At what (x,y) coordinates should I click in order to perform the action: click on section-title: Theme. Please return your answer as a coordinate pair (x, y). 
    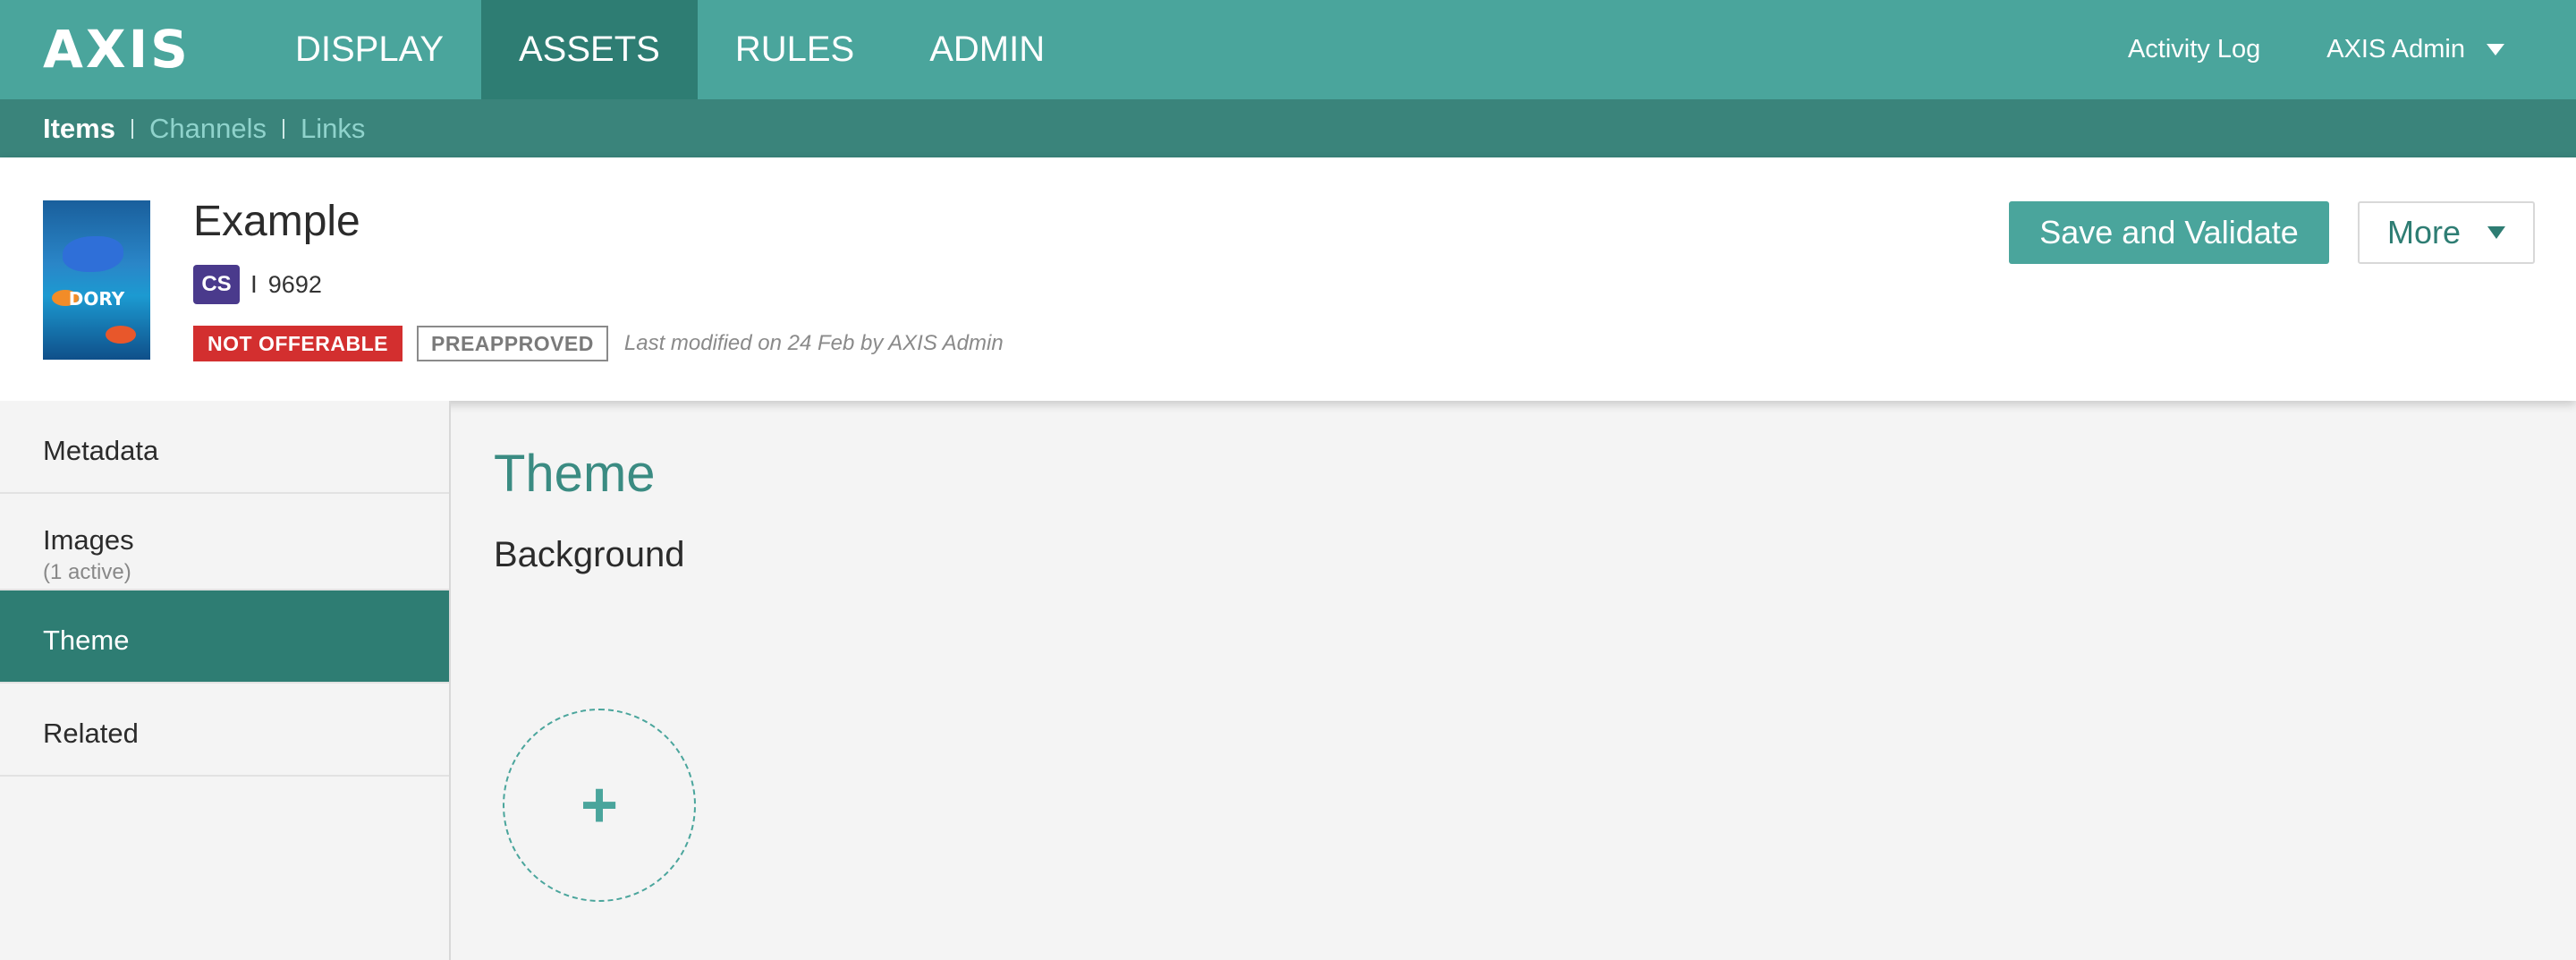
    Looking at the image, I should click on (575, 474).